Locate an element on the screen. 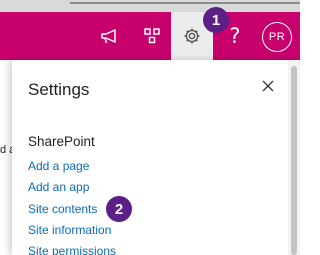 This screenshot has width=320, height=255. sharepoint-section-heading: SharePoint is located at coordinates (61, 141).